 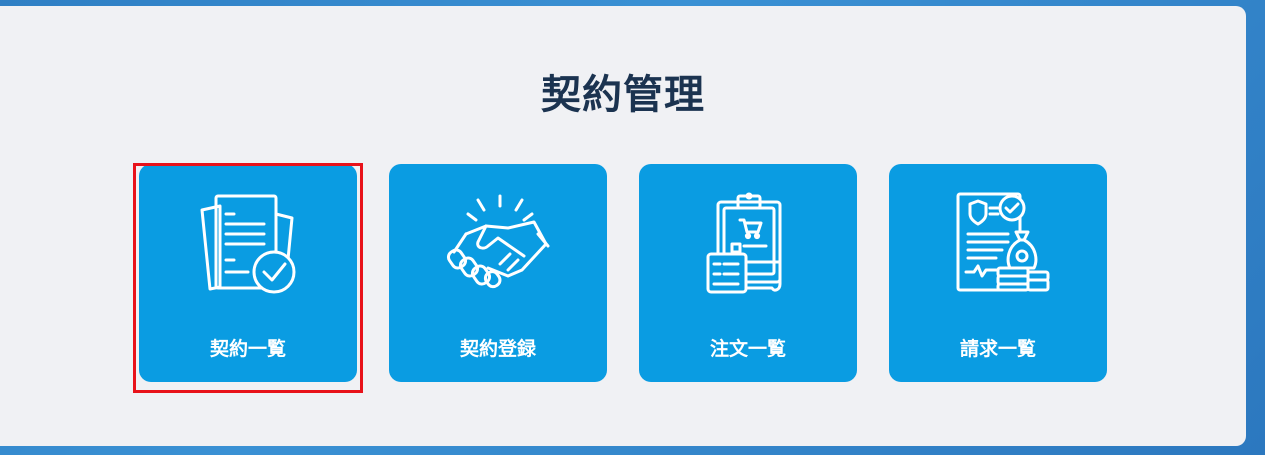 I want to click on tile-order-list: 注文一覧, so click(x=748, y=273).